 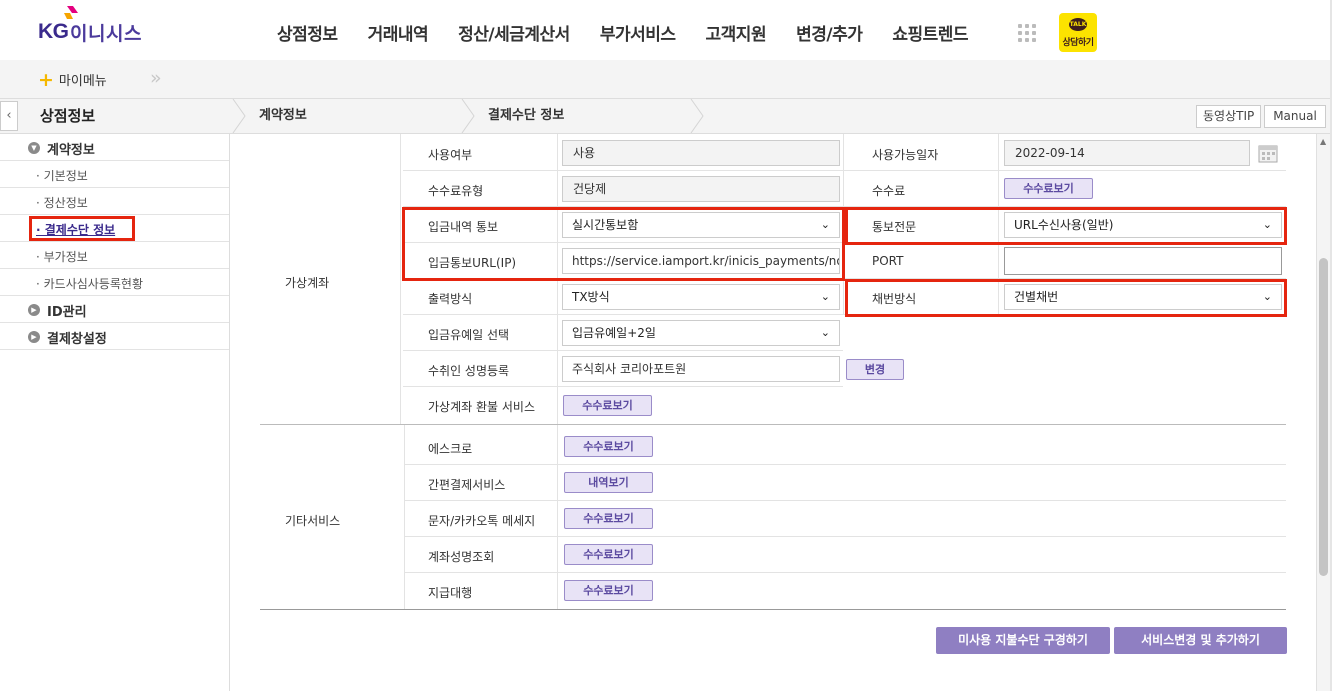 I want to click on logo-kg-text: KG, so click(x=53, y=31).